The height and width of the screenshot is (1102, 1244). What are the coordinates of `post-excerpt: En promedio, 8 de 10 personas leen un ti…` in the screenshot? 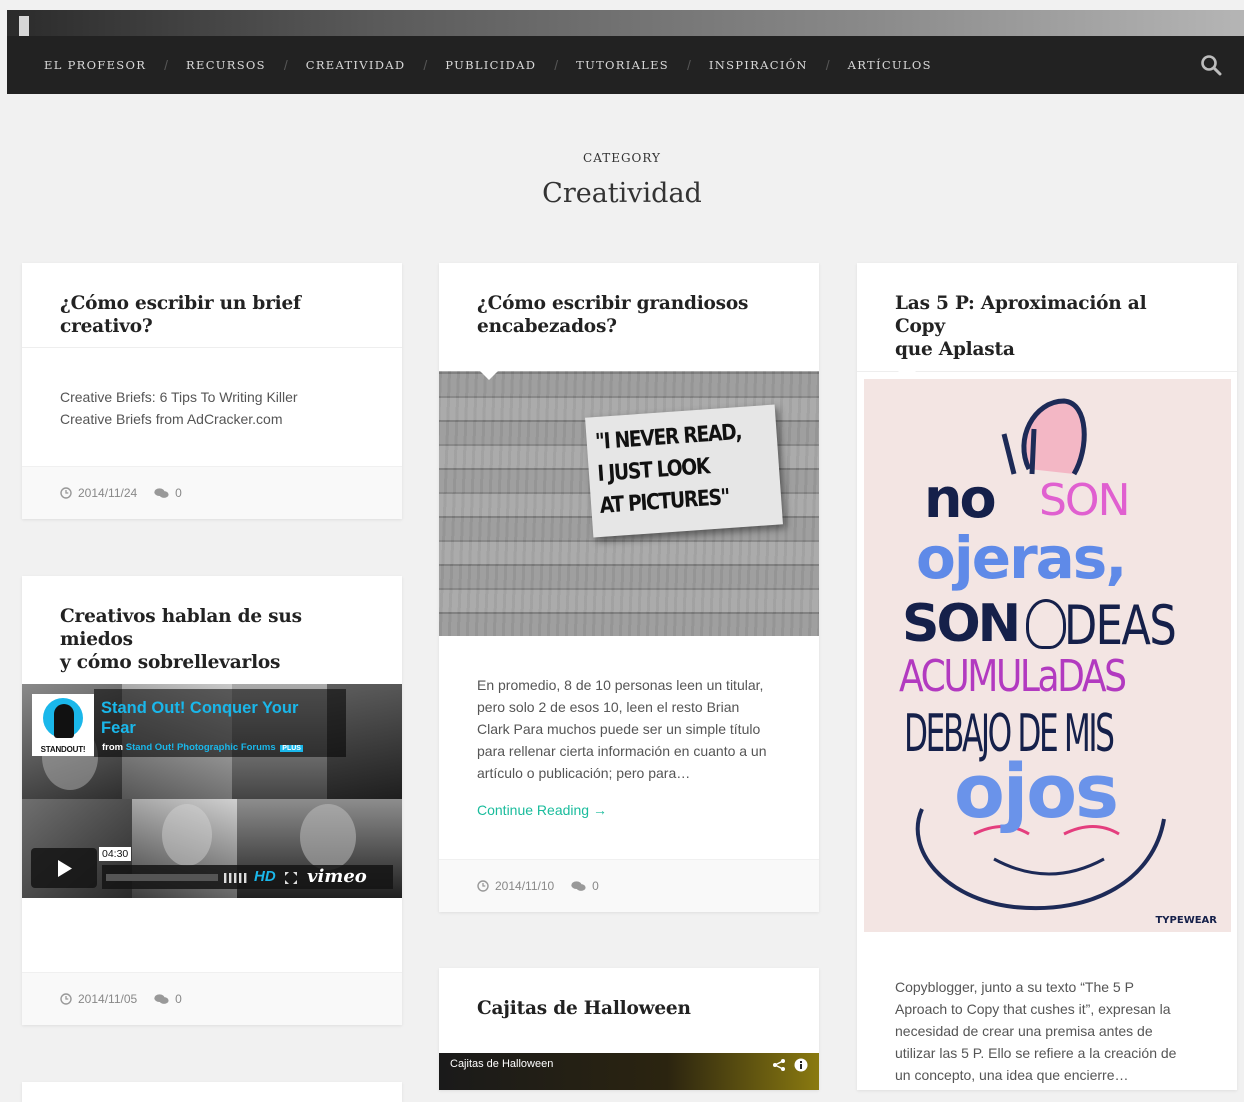 It's located at (637, 729).